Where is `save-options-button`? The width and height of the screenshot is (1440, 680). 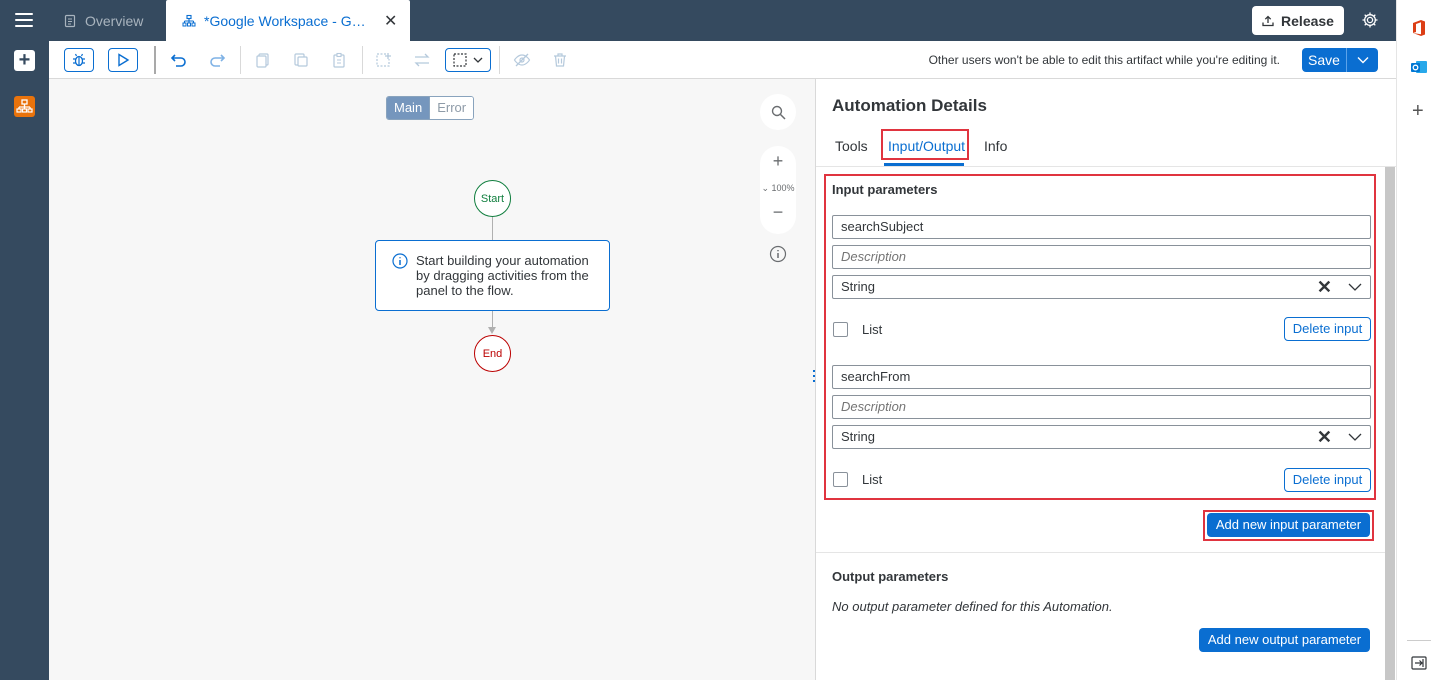 save-options-button is located at coordinates (1362, 60).